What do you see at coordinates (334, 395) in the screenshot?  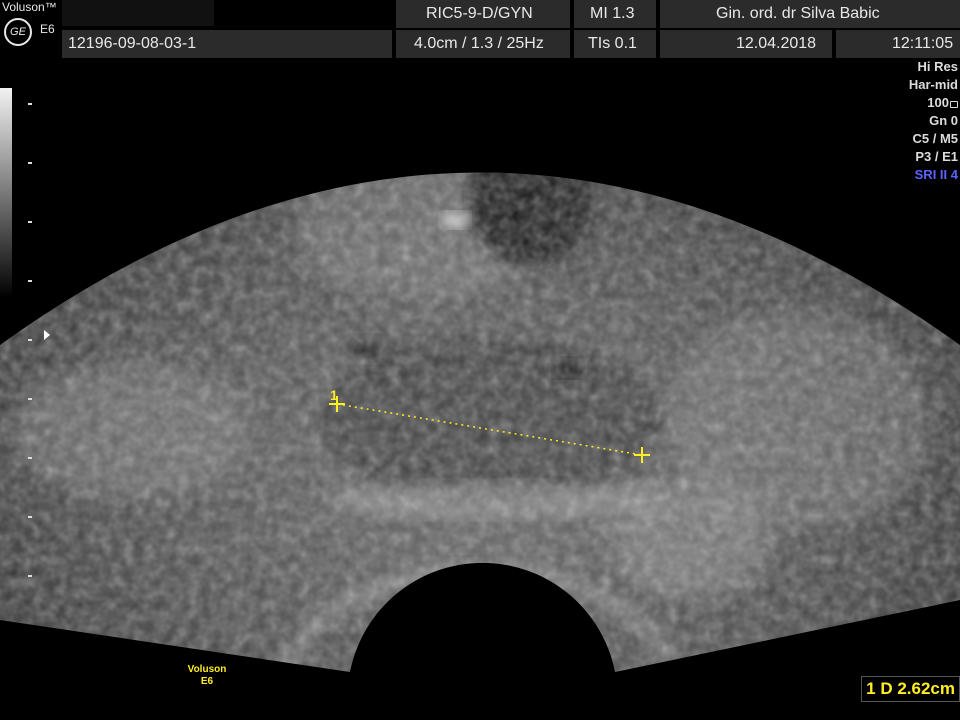 I see `caliper-label: 1` at bounding box center [334, 395].